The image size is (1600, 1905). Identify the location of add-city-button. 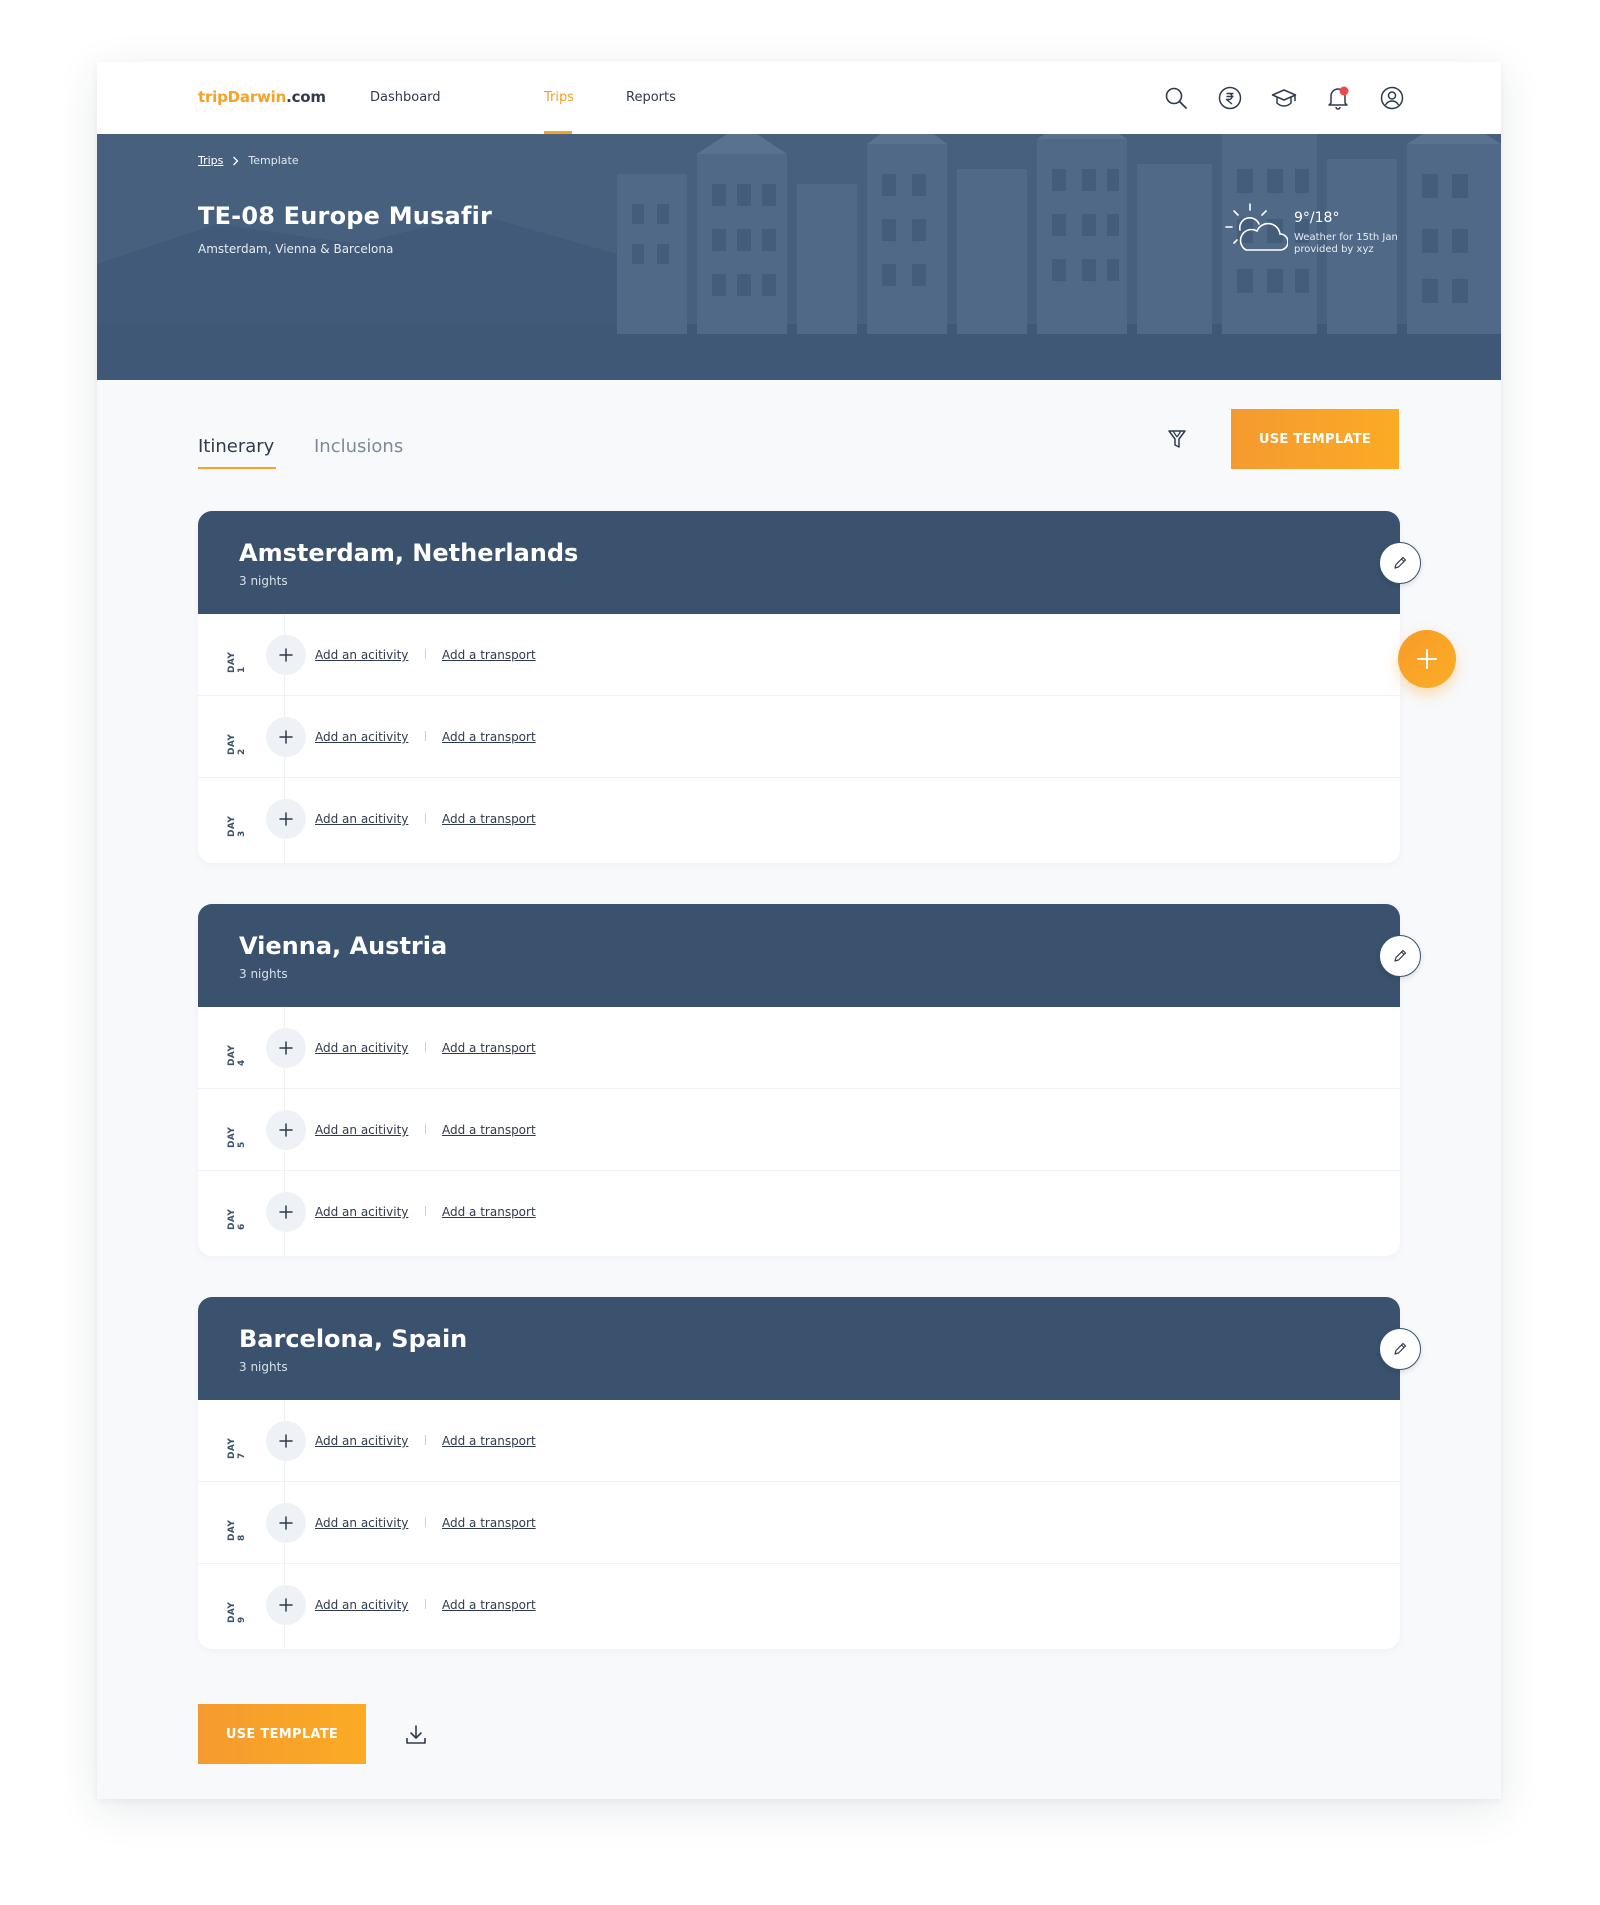
(1427, 659).